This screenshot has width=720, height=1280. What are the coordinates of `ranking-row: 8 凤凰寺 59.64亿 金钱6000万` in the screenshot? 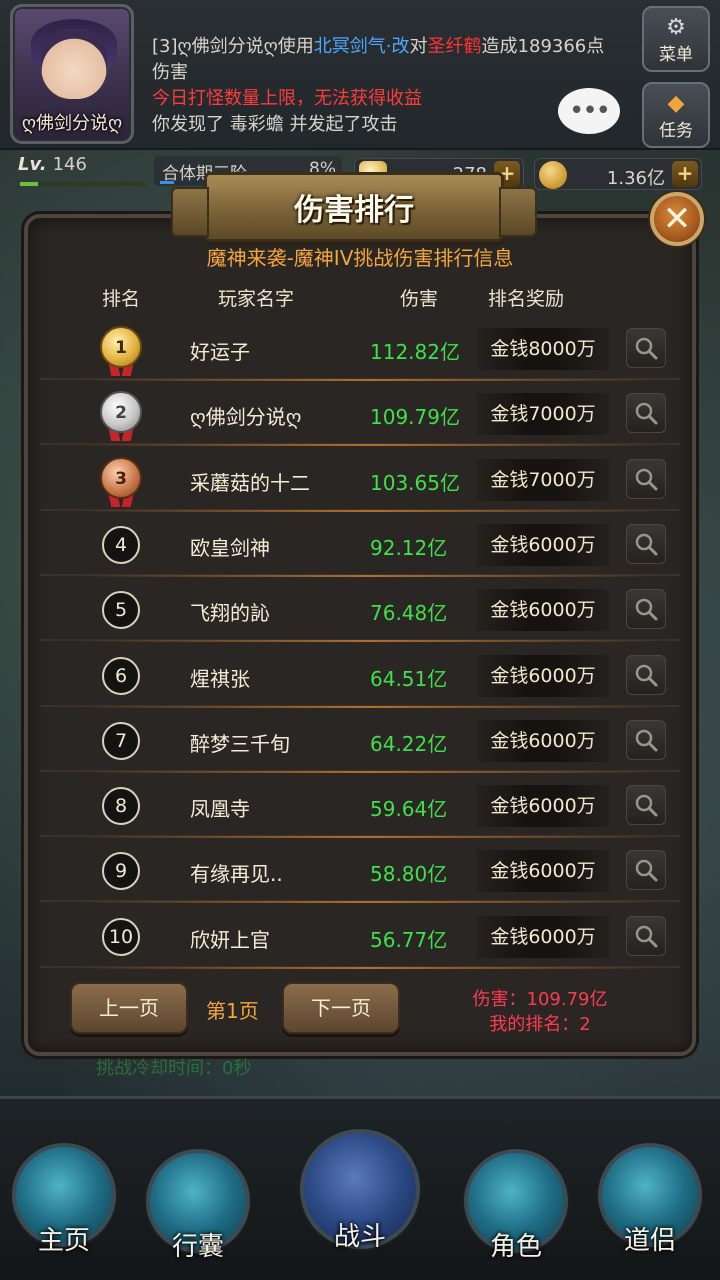 It's located at (360, 806).